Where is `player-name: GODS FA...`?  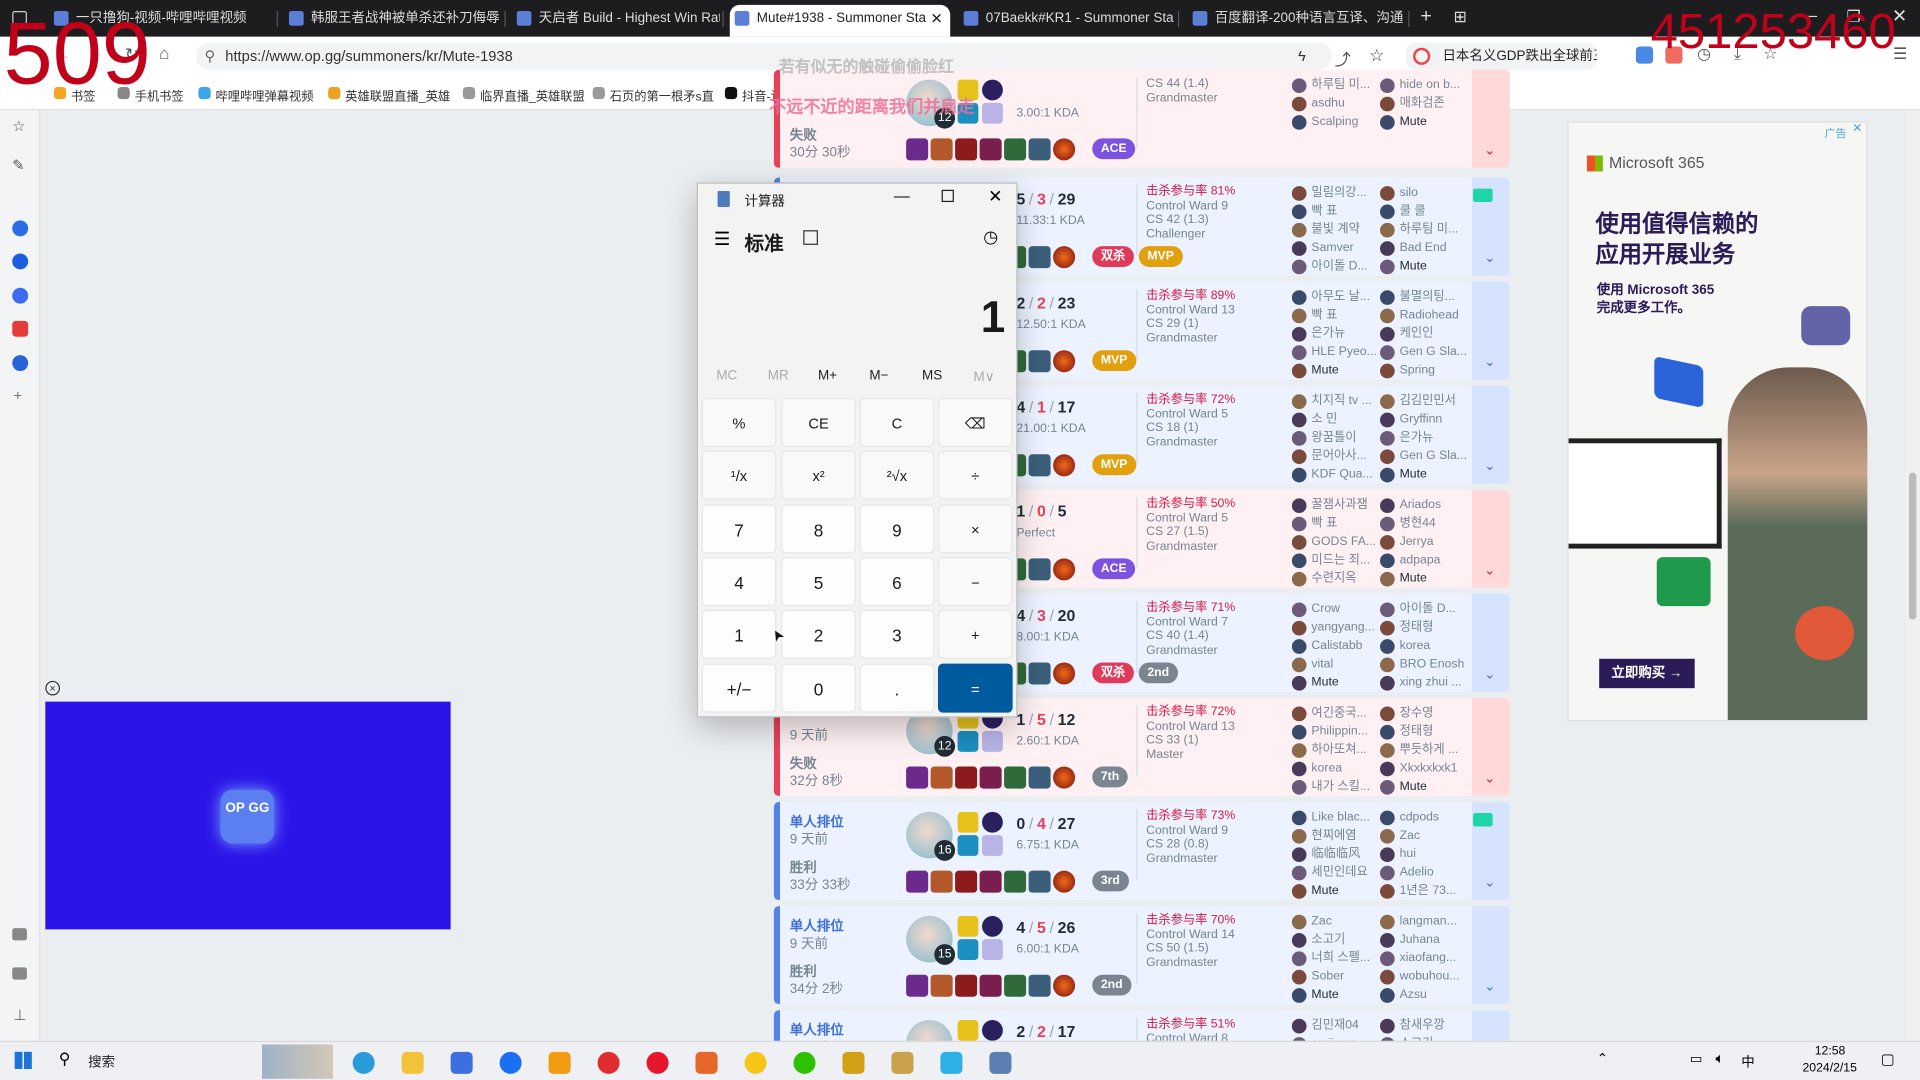 player-name: GODS FA... is located at coordinates (1335, 542).